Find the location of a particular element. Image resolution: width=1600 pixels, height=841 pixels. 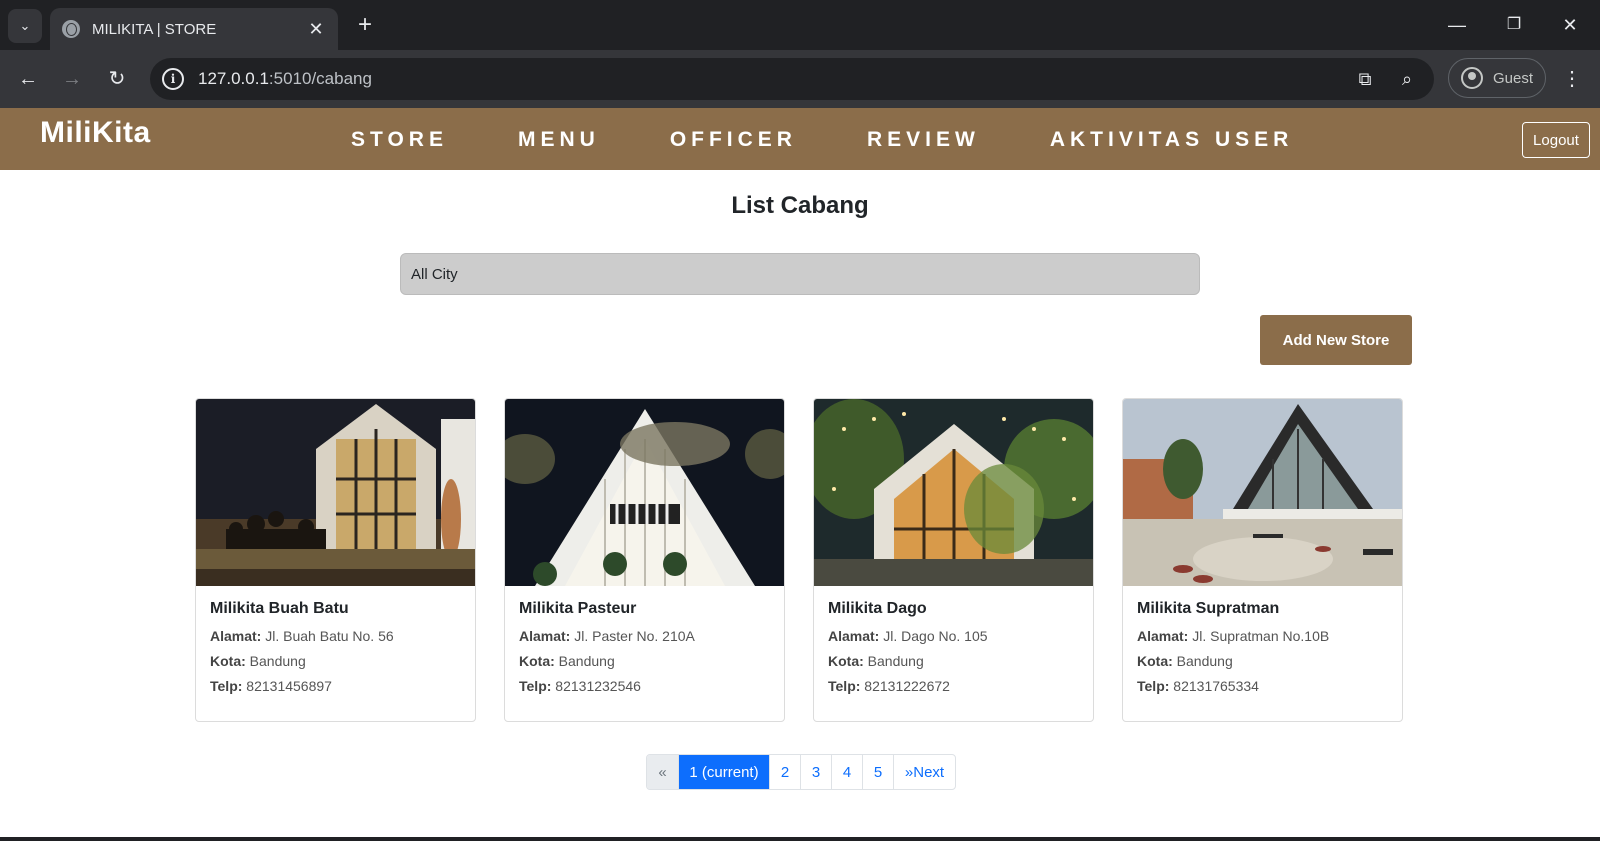

profile-label: Guest is located at coordinates (1513, 78).